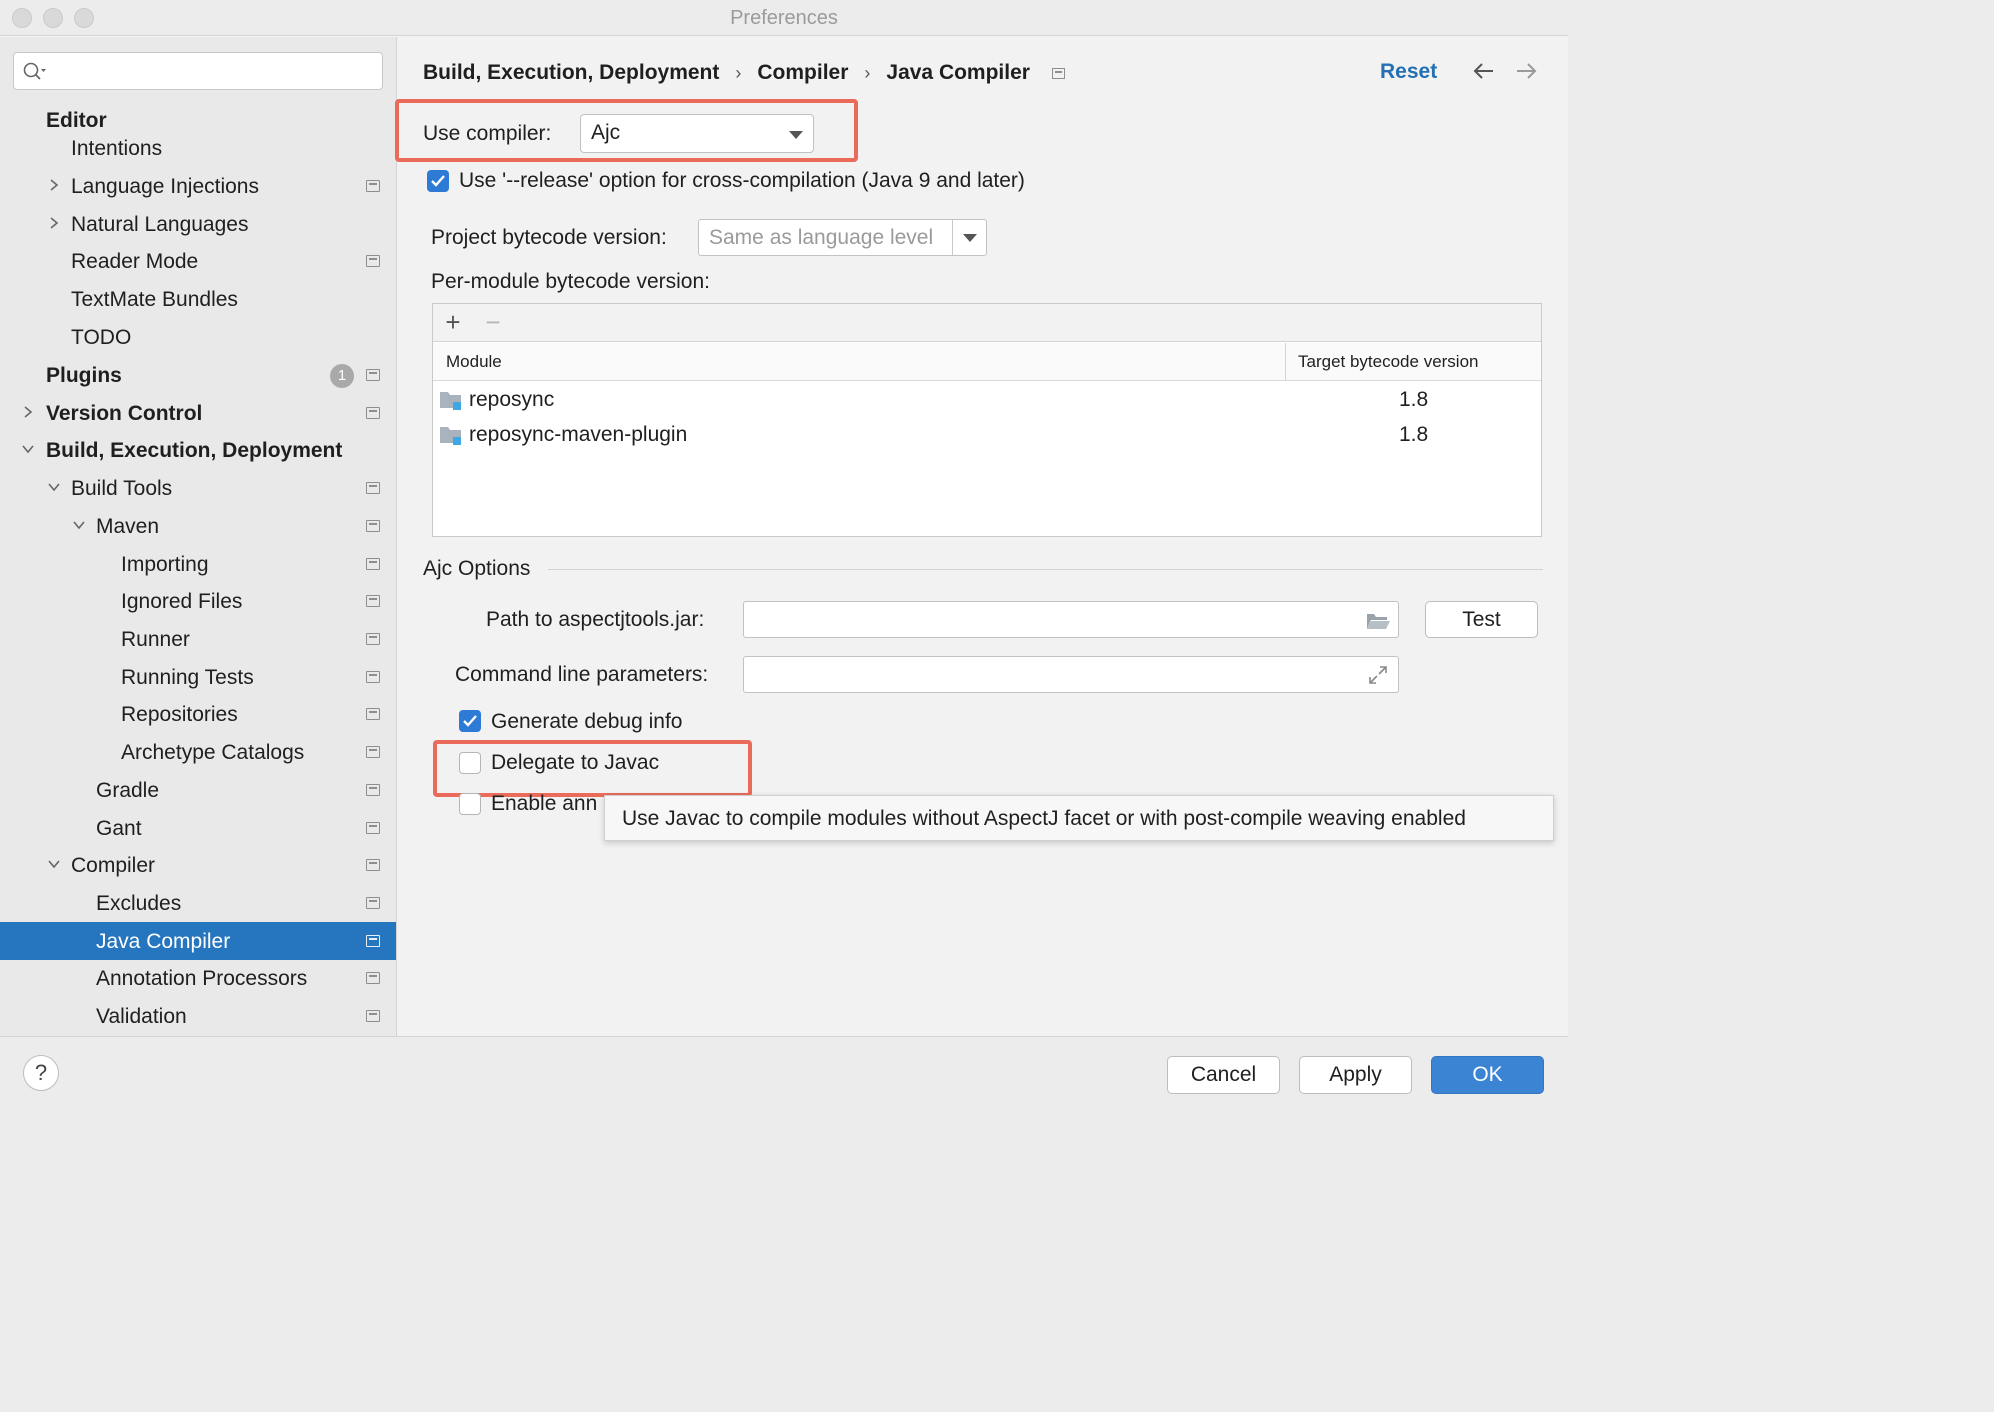 The image size is (1994, 1412). Describe the element at coordinates (438, 181) in the screenshot. I see `release-option-checkbox` at that location.